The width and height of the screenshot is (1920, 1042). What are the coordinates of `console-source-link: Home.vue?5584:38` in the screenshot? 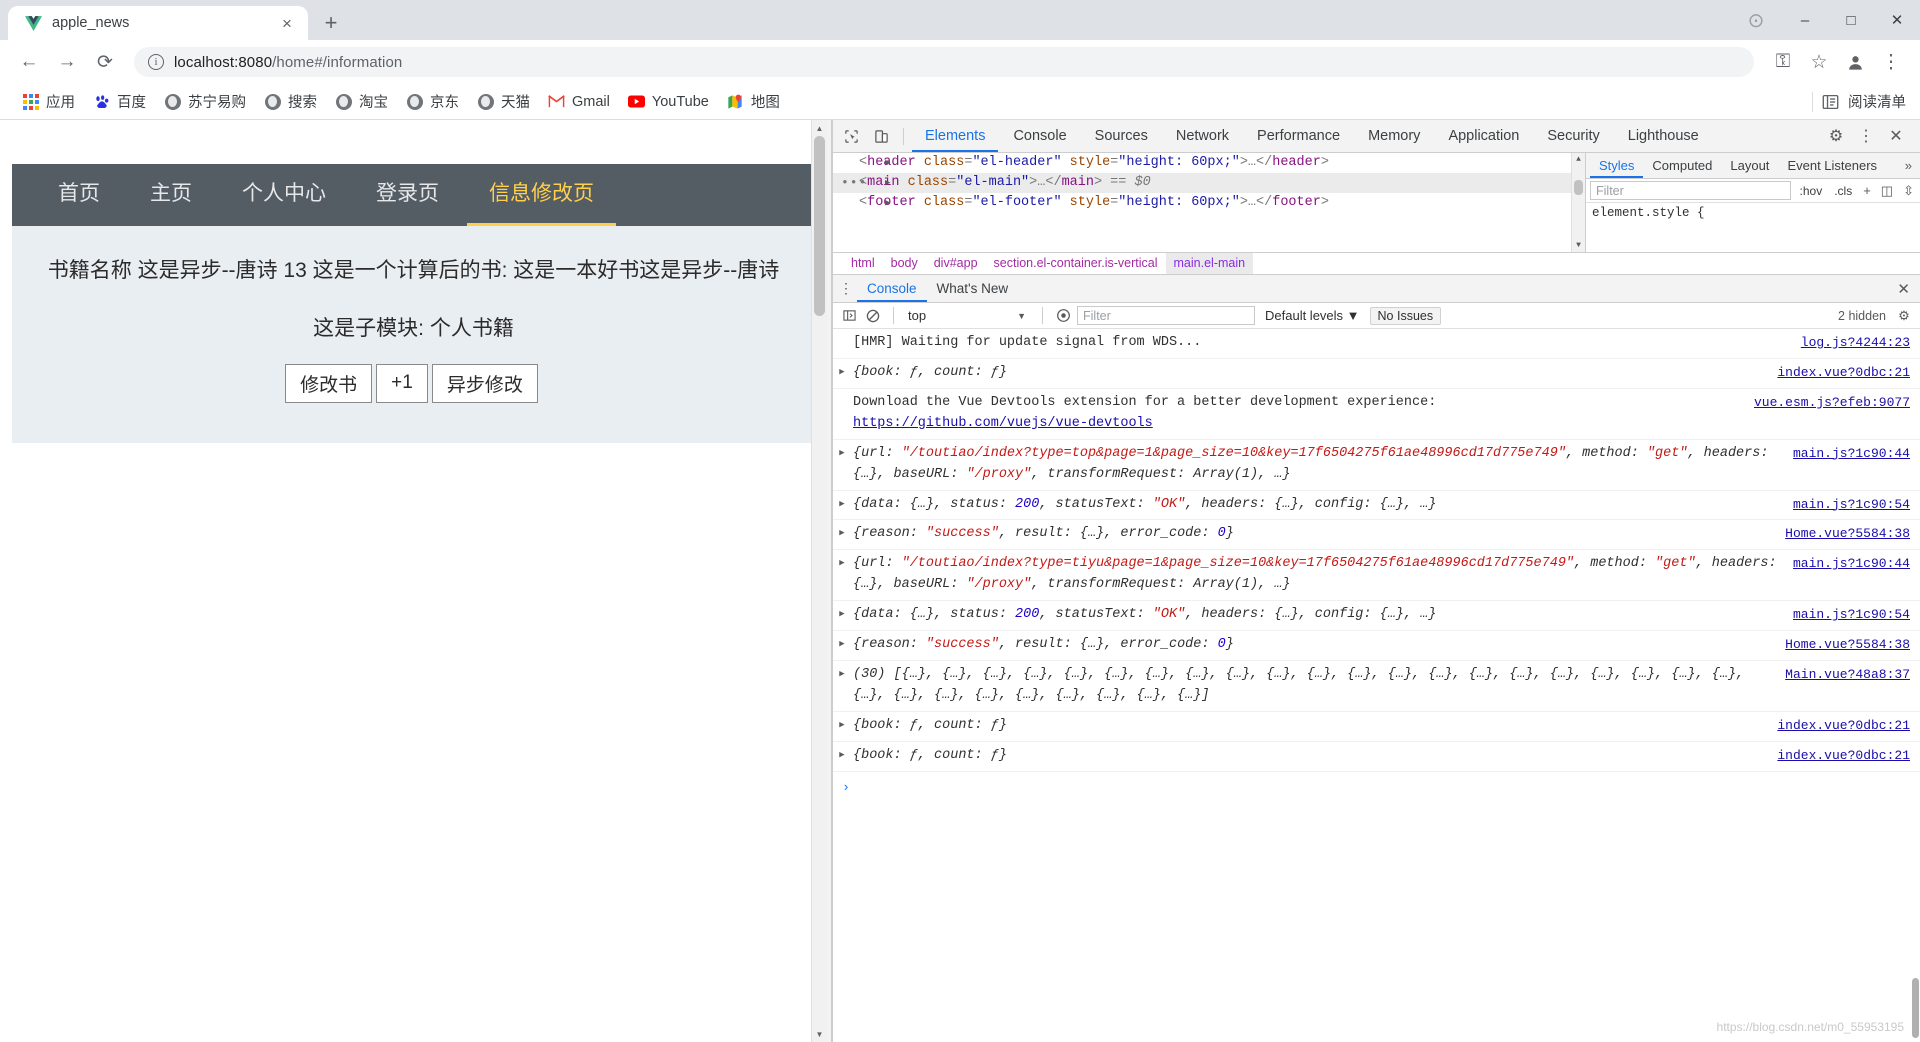 It's located at (1845, 645).